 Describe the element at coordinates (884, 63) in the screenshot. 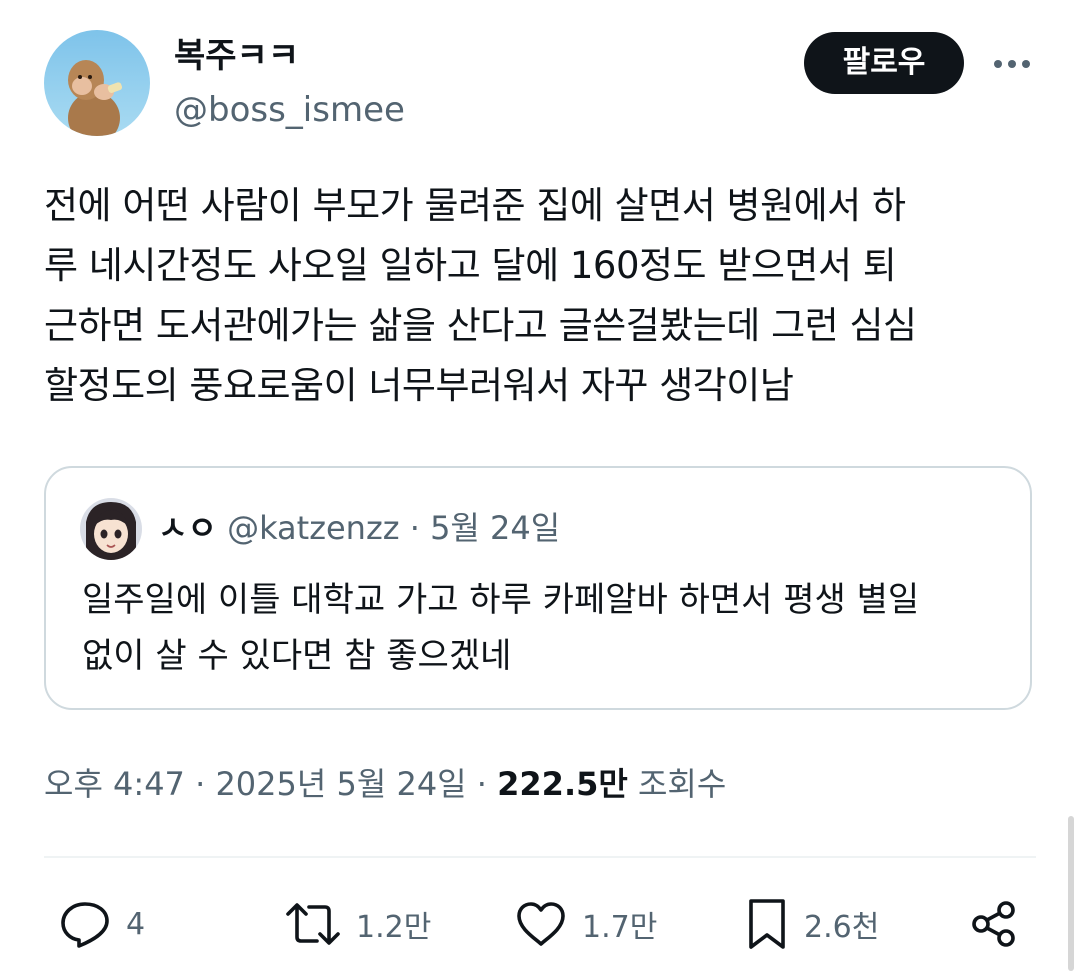

I see `follow-button: 팔로우` at that location.